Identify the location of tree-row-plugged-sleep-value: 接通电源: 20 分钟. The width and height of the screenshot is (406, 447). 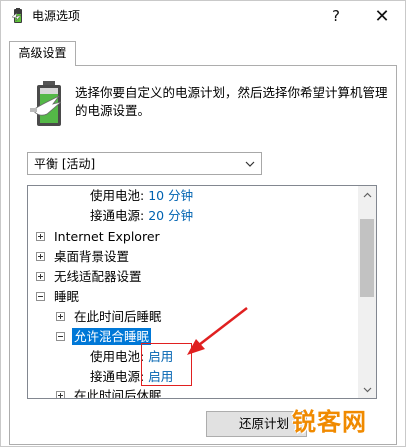
(141, 216).